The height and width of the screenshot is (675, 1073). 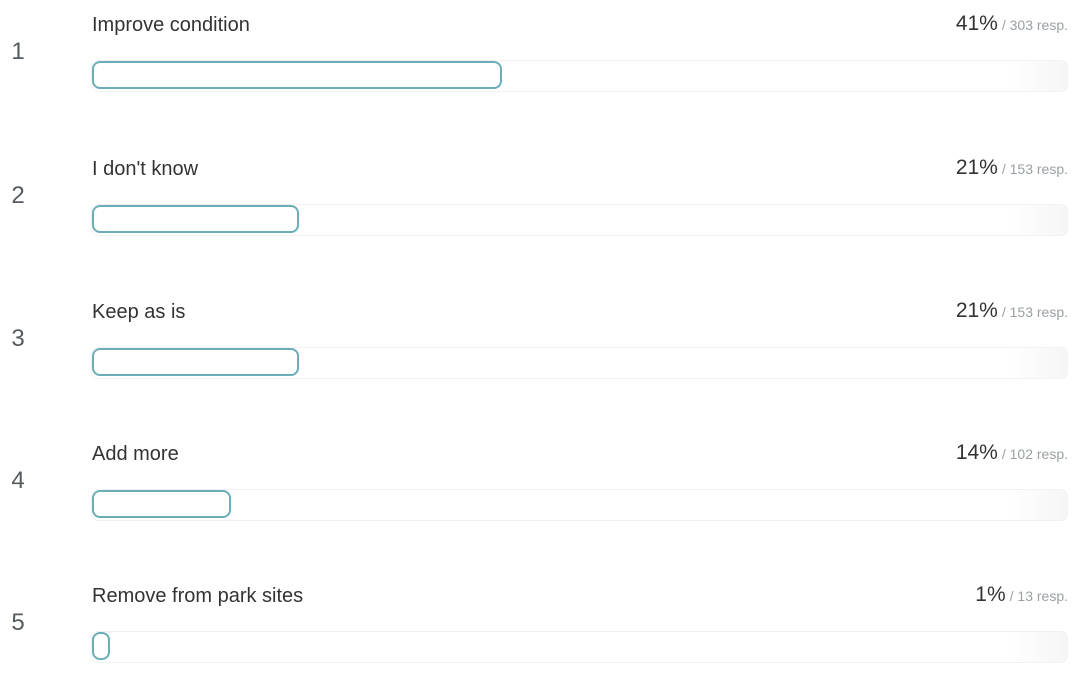 What do you see at coordinates (536, 54) in the screenshot?
I see `result-row: 1 Improve condition 41%/ 303 resp.` at bounding box center [536, 54].